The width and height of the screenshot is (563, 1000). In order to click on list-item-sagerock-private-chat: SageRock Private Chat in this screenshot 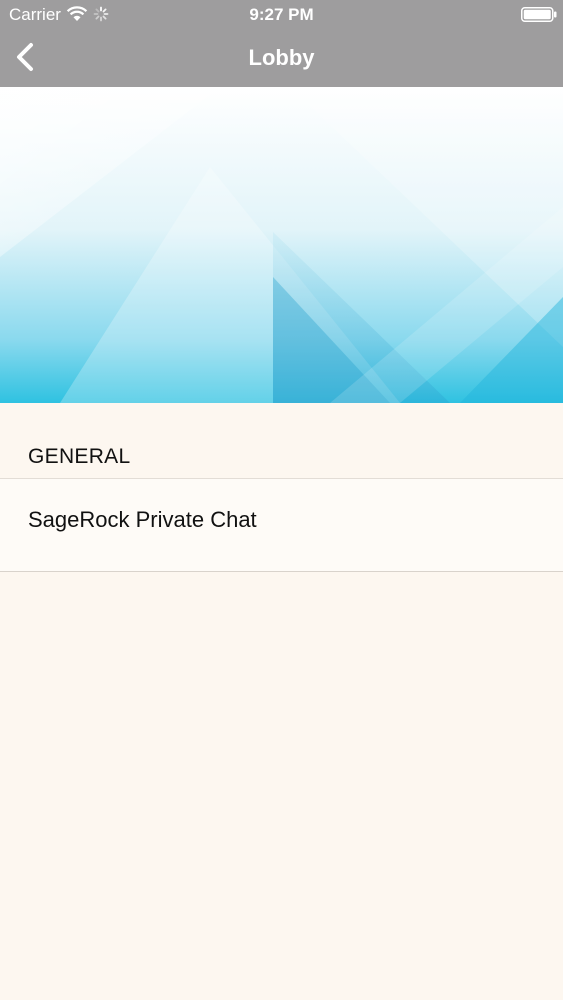, I will do `click(281, 525)`.